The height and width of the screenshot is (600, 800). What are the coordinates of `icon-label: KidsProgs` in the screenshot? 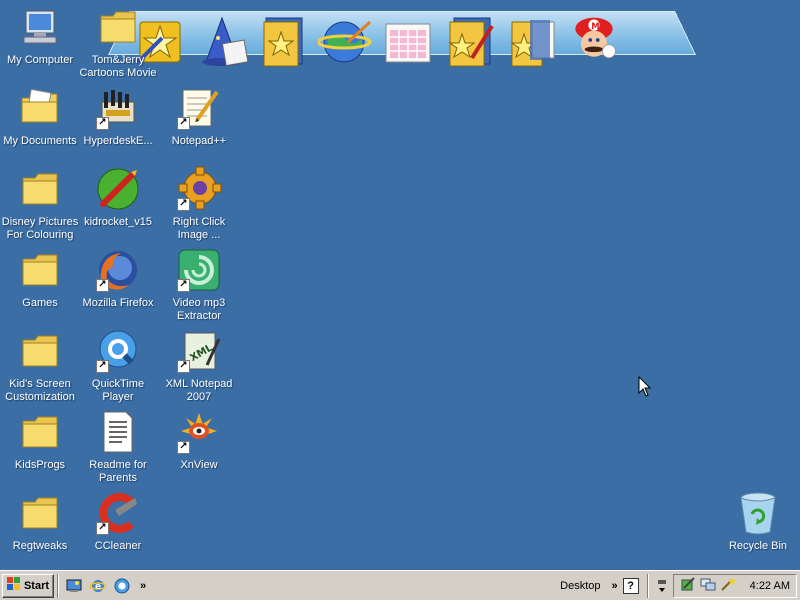 It's located at (40, 465).